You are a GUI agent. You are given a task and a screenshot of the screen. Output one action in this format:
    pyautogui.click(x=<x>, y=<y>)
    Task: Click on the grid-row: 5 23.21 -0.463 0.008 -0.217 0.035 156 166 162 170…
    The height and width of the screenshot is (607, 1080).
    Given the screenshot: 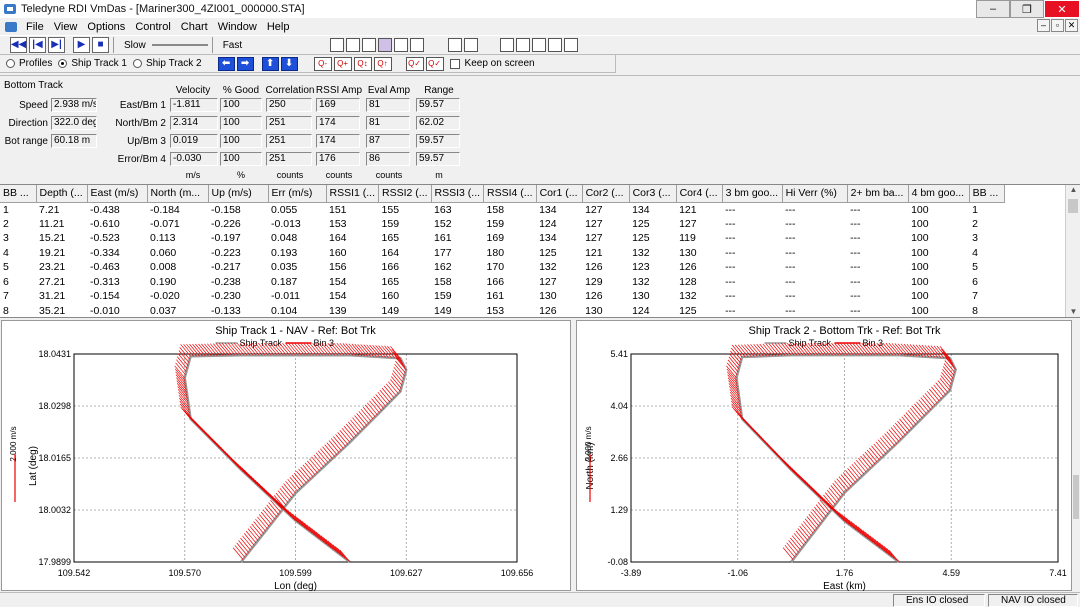 What is the action you would take?
    pyautogui.click(x=502, y=267)
    